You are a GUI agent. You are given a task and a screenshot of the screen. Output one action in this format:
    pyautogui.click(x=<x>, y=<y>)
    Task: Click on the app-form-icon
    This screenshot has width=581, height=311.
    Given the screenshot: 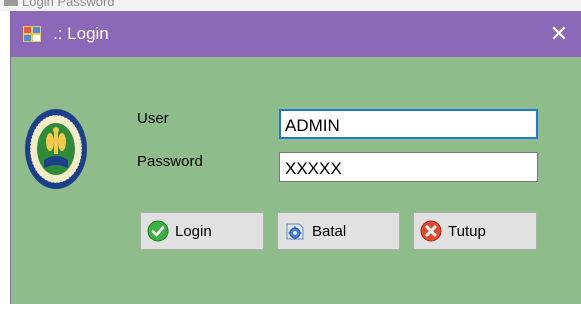 What is the action you would take?
    pyautogui.click(x=32, y=34)
    